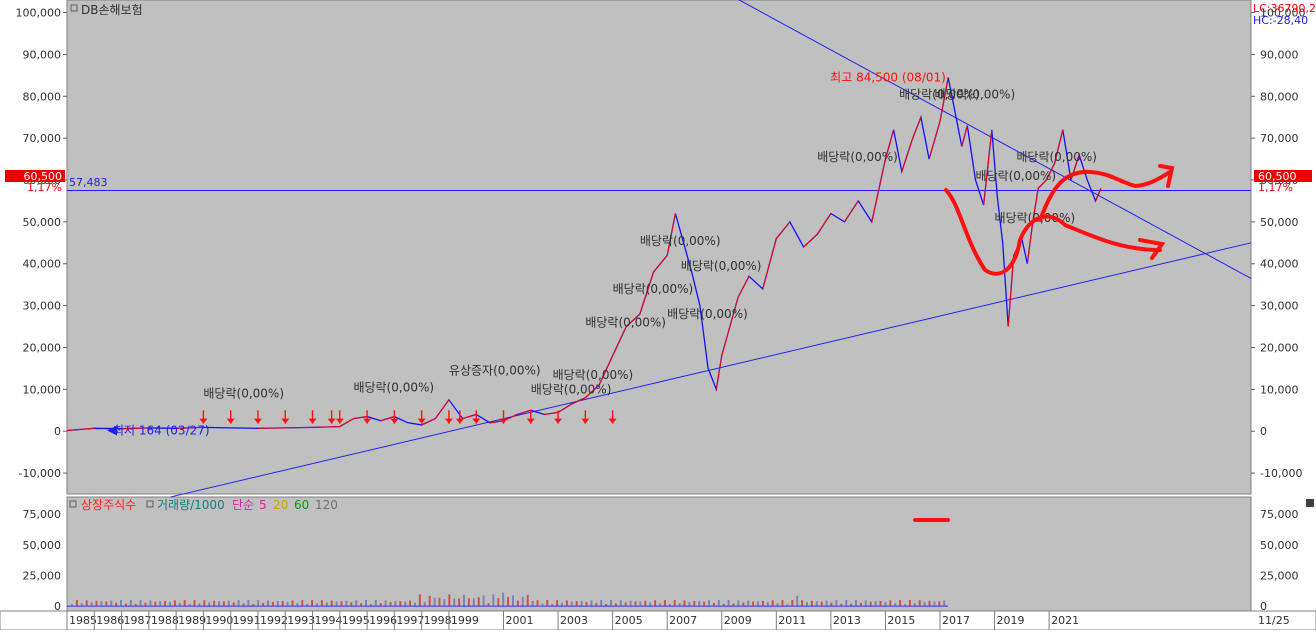 The width and height of the screenshot is (1316, 634). What do you see at coordinates (191, 505) in the screenshot?
I see `legend-volume: 거래량/1000` at bounding box center [191, 505].